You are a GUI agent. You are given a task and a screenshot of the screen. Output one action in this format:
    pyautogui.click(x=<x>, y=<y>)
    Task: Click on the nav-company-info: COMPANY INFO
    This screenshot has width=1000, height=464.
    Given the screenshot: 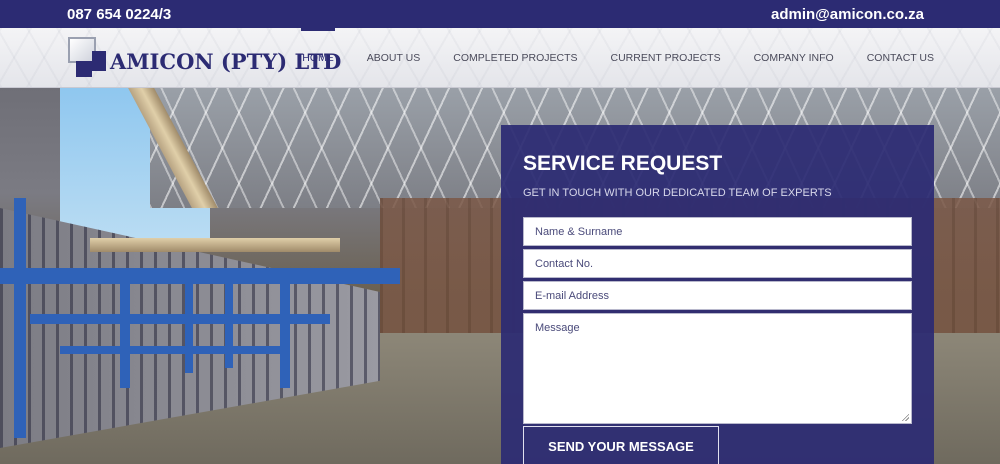 What is the action you would take?
    pyautogui.click(x=794, y=58)
    